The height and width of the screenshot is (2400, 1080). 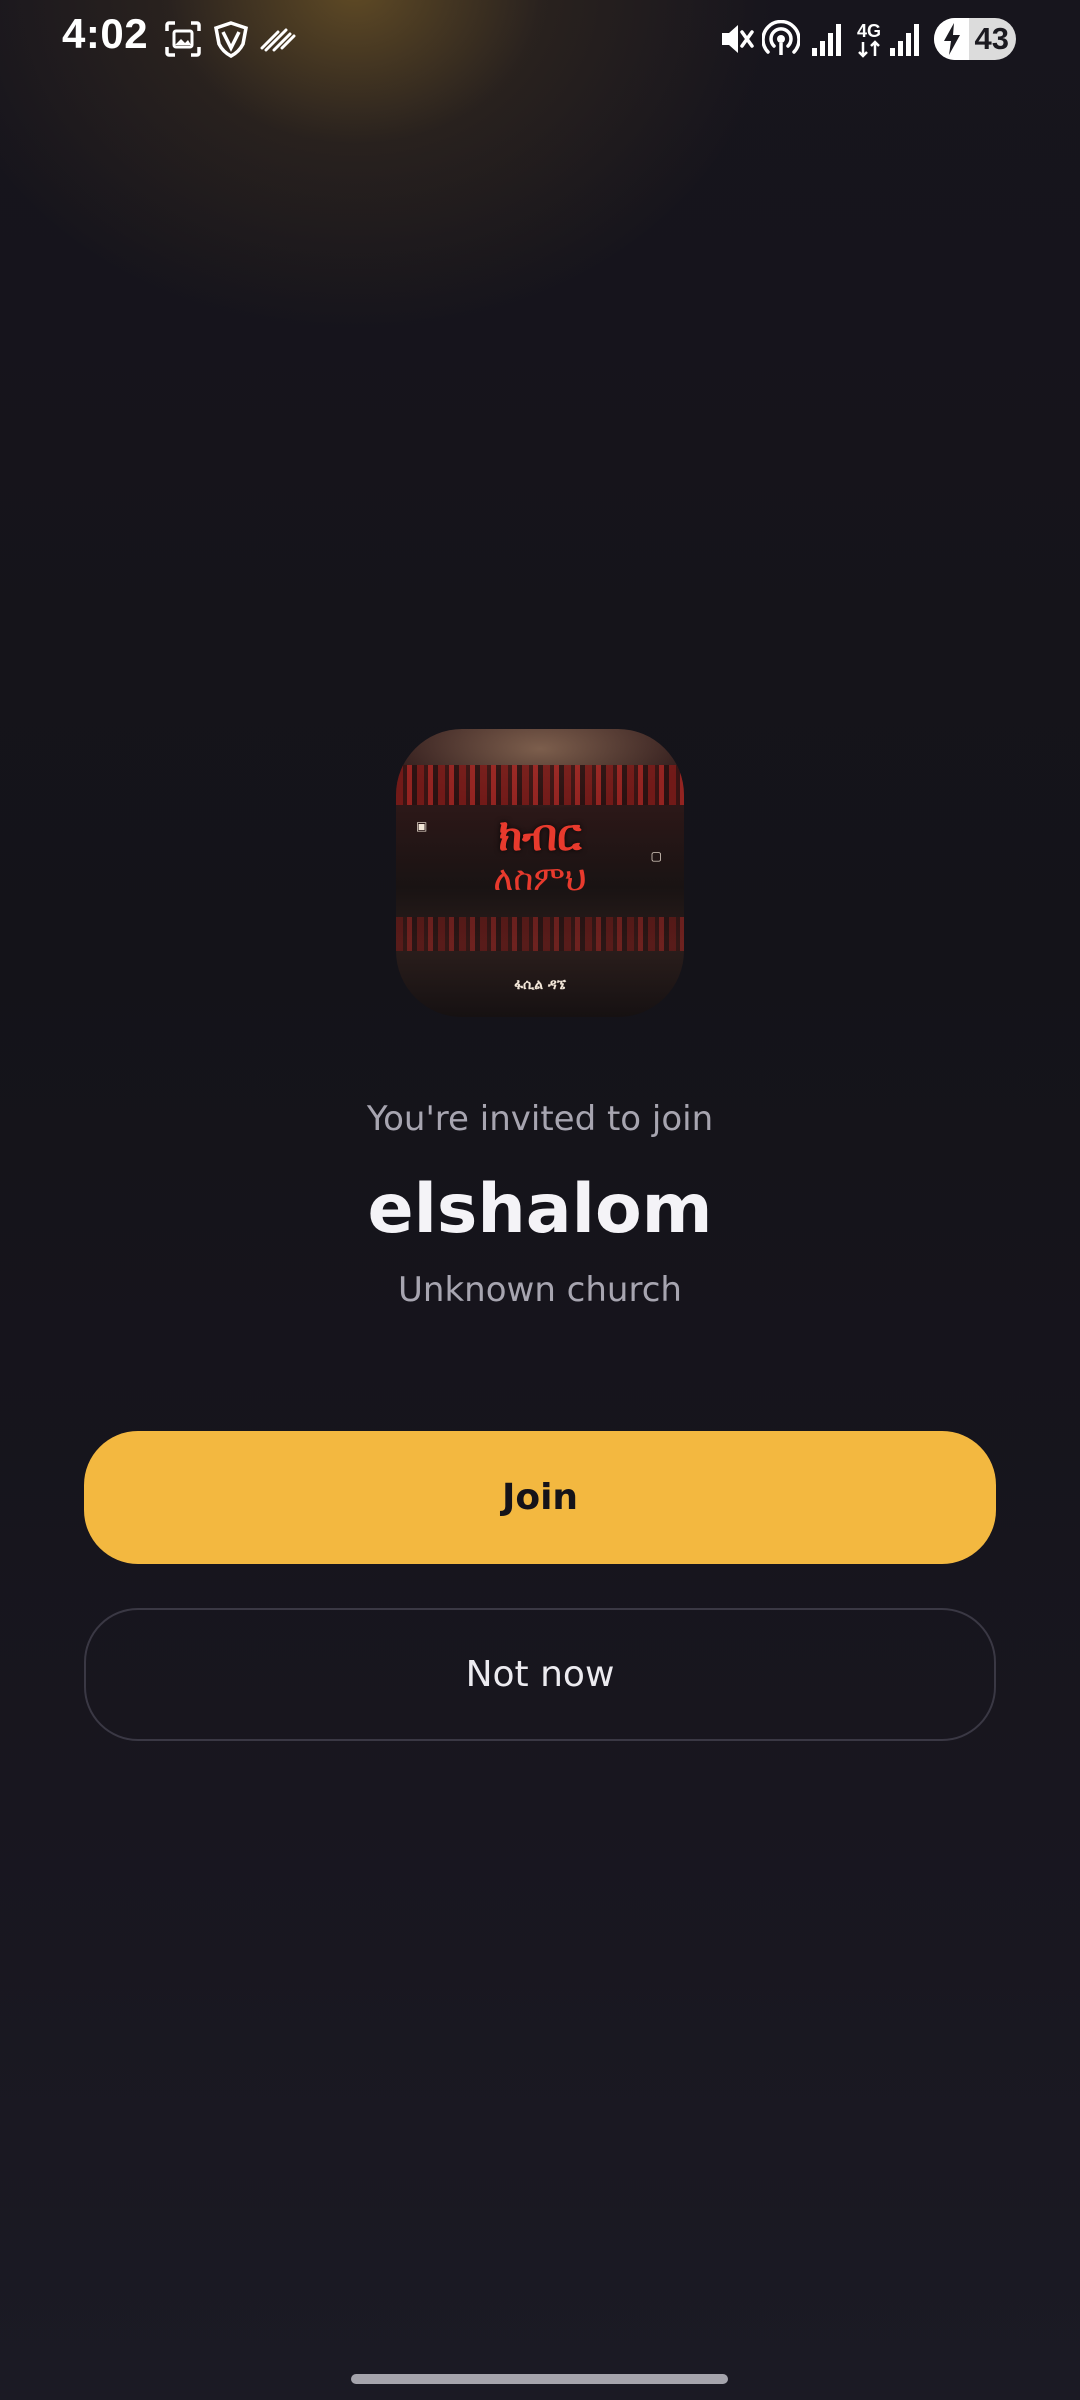 What do you see at coordinates (278, 41) in the screenshot?
I see `data-saver-icon` at bounding box center [278, 41].